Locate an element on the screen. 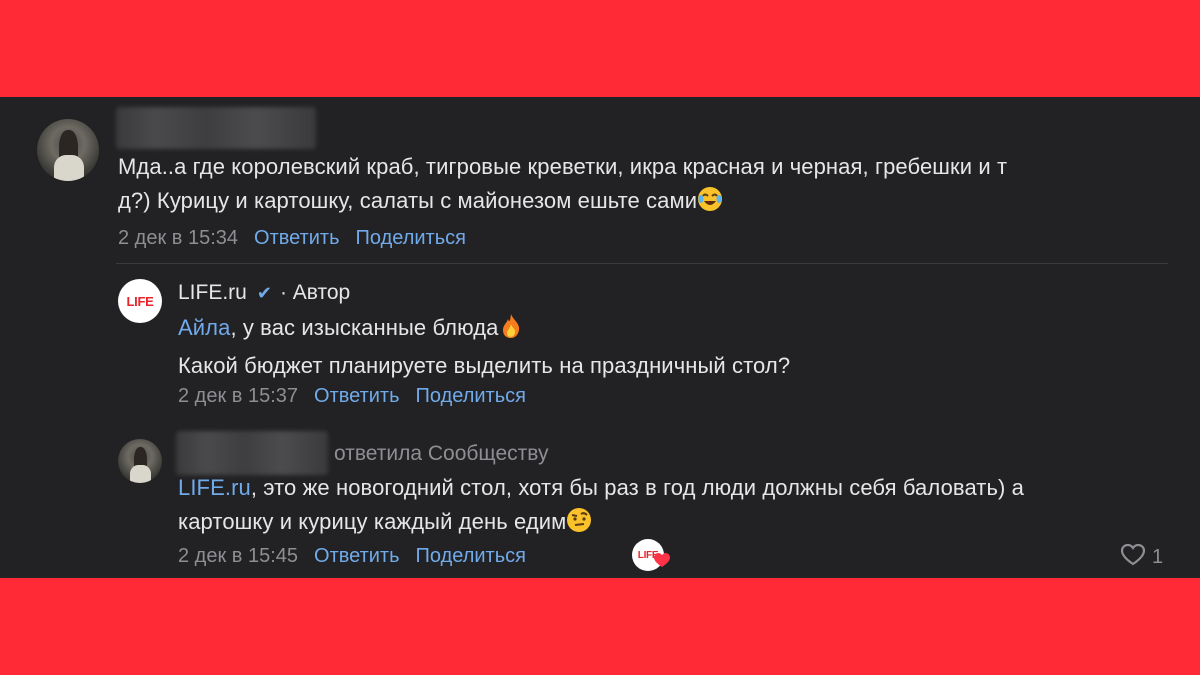 This screenshot has width=1200, height=675. mention-link: LIFE.ru is located at coordinates (214, 487).